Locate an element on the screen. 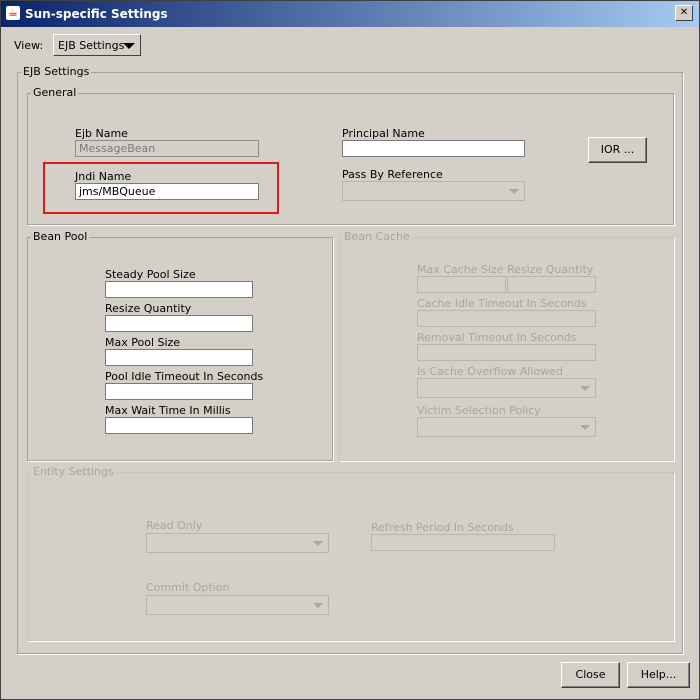 The width and height of the screenshot is (700, 700). refresh-period-field is located at coordinates (463, 542).